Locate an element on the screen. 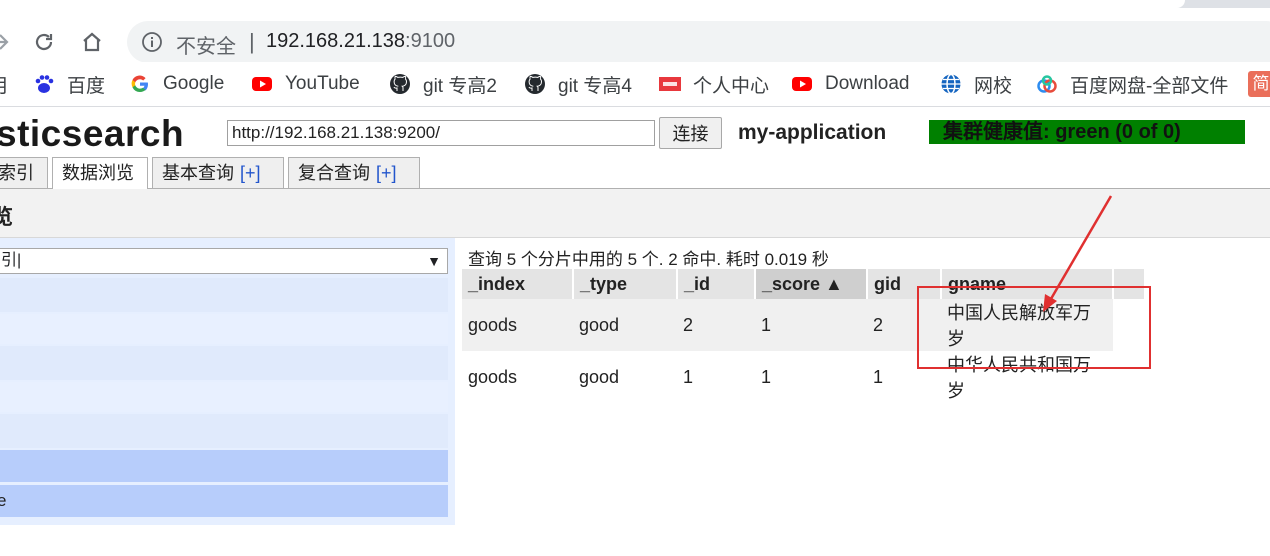 The image size is (1270, 556). bookmark-git-4: git 专高4 is located at coordinates (578, 84).